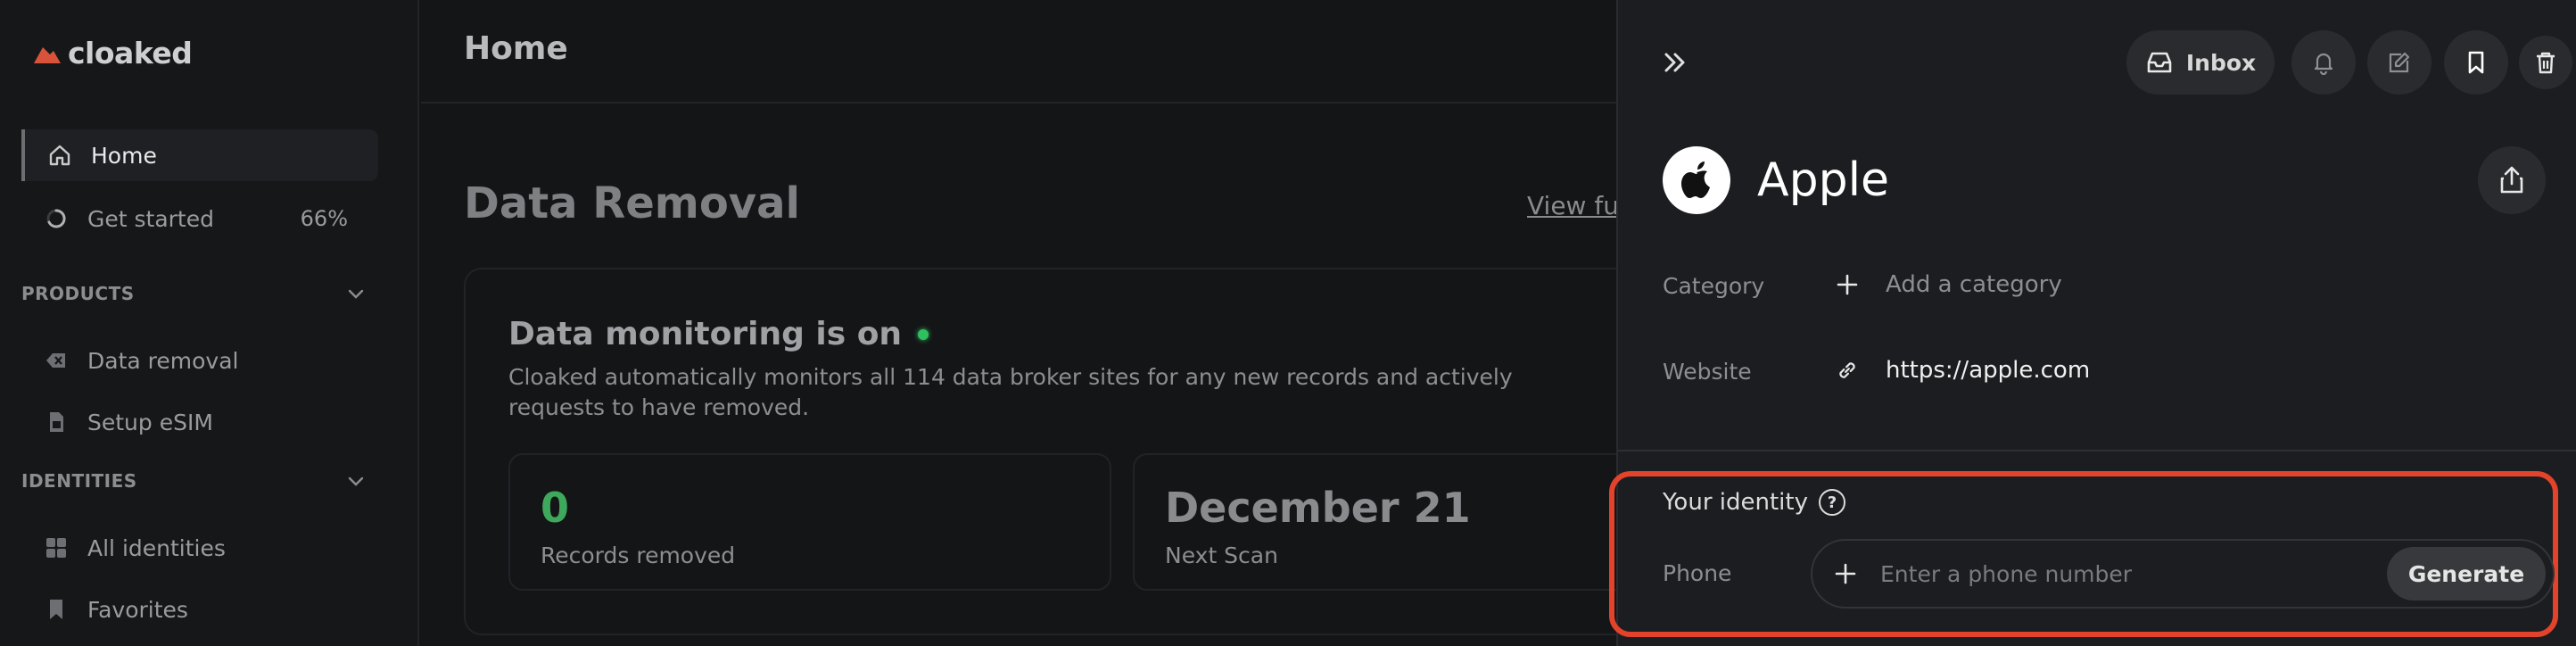 The width and height of the screenshot is (2576, 646). Describe the element at coordinates (516, 48) in the screenshot. I see `page-title: Home` at that location.